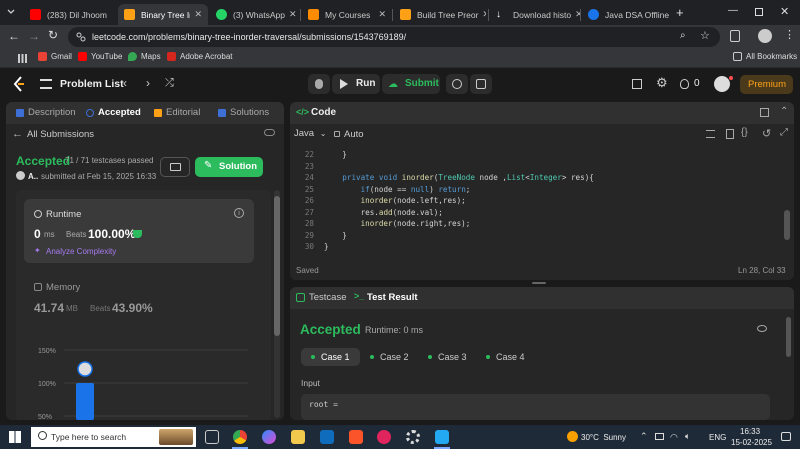 Image resolution: width=800 pixels, height=449 pixels. Describe the element at coordinates (662, 83) in the screenshot. I see `settings-gear-icon: ⚙` at that location.